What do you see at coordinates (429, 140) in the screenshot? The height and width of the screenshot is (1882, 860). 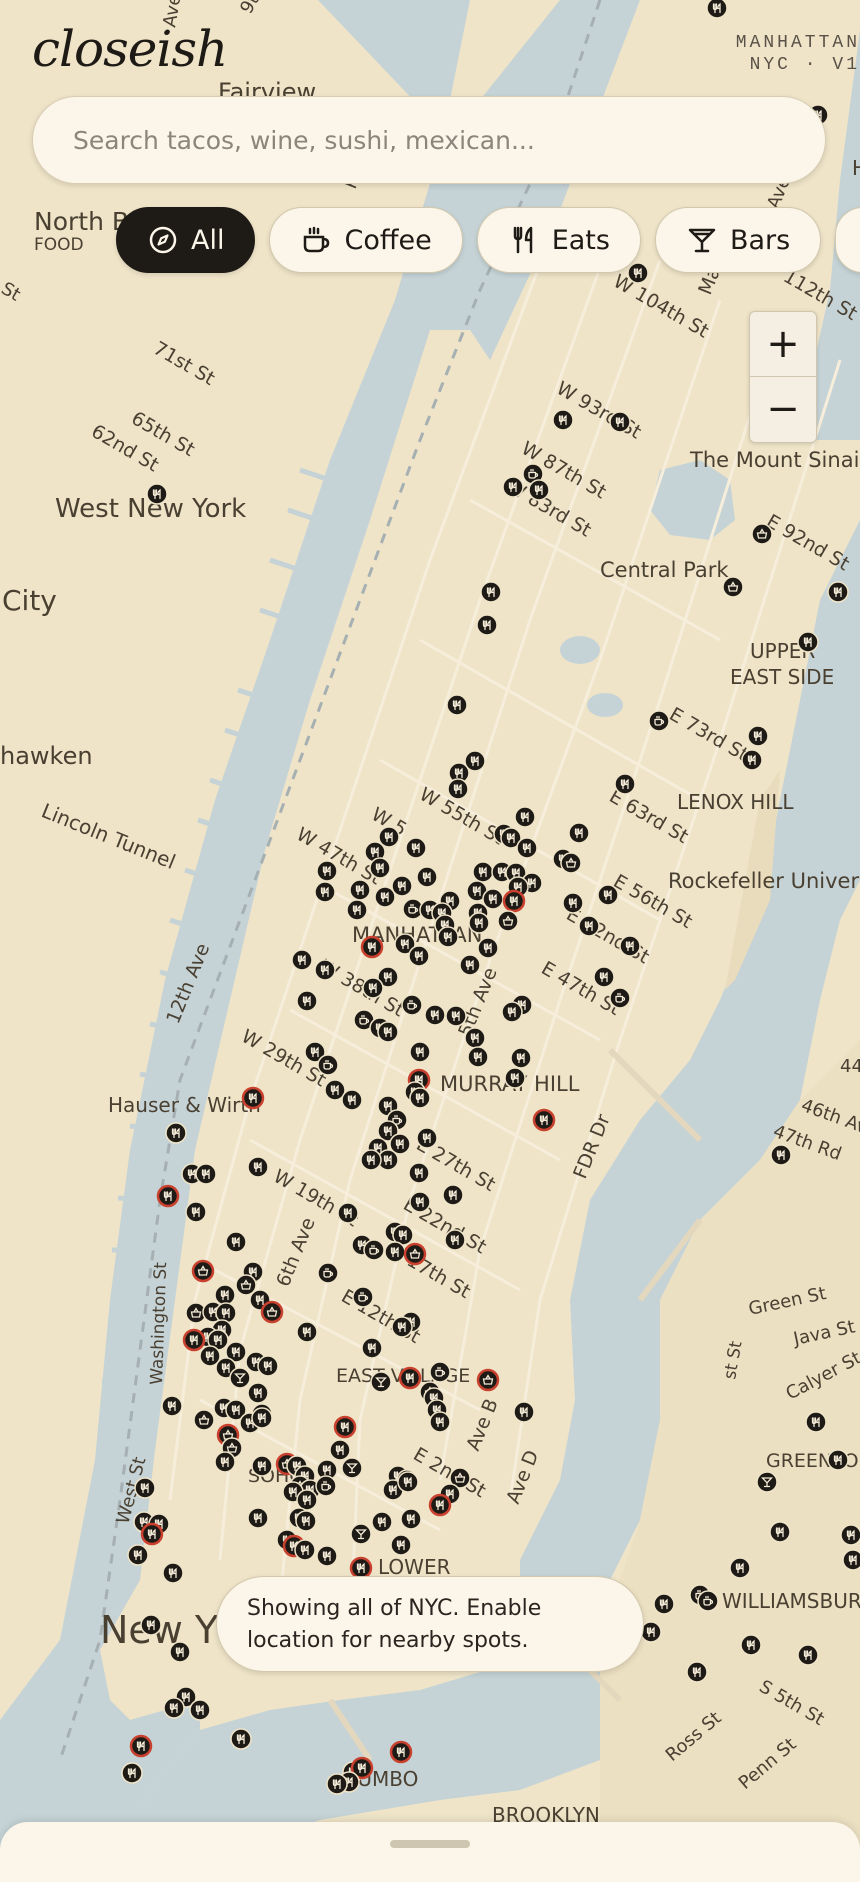 I see `search-bar` at bounding box center [429, 140].